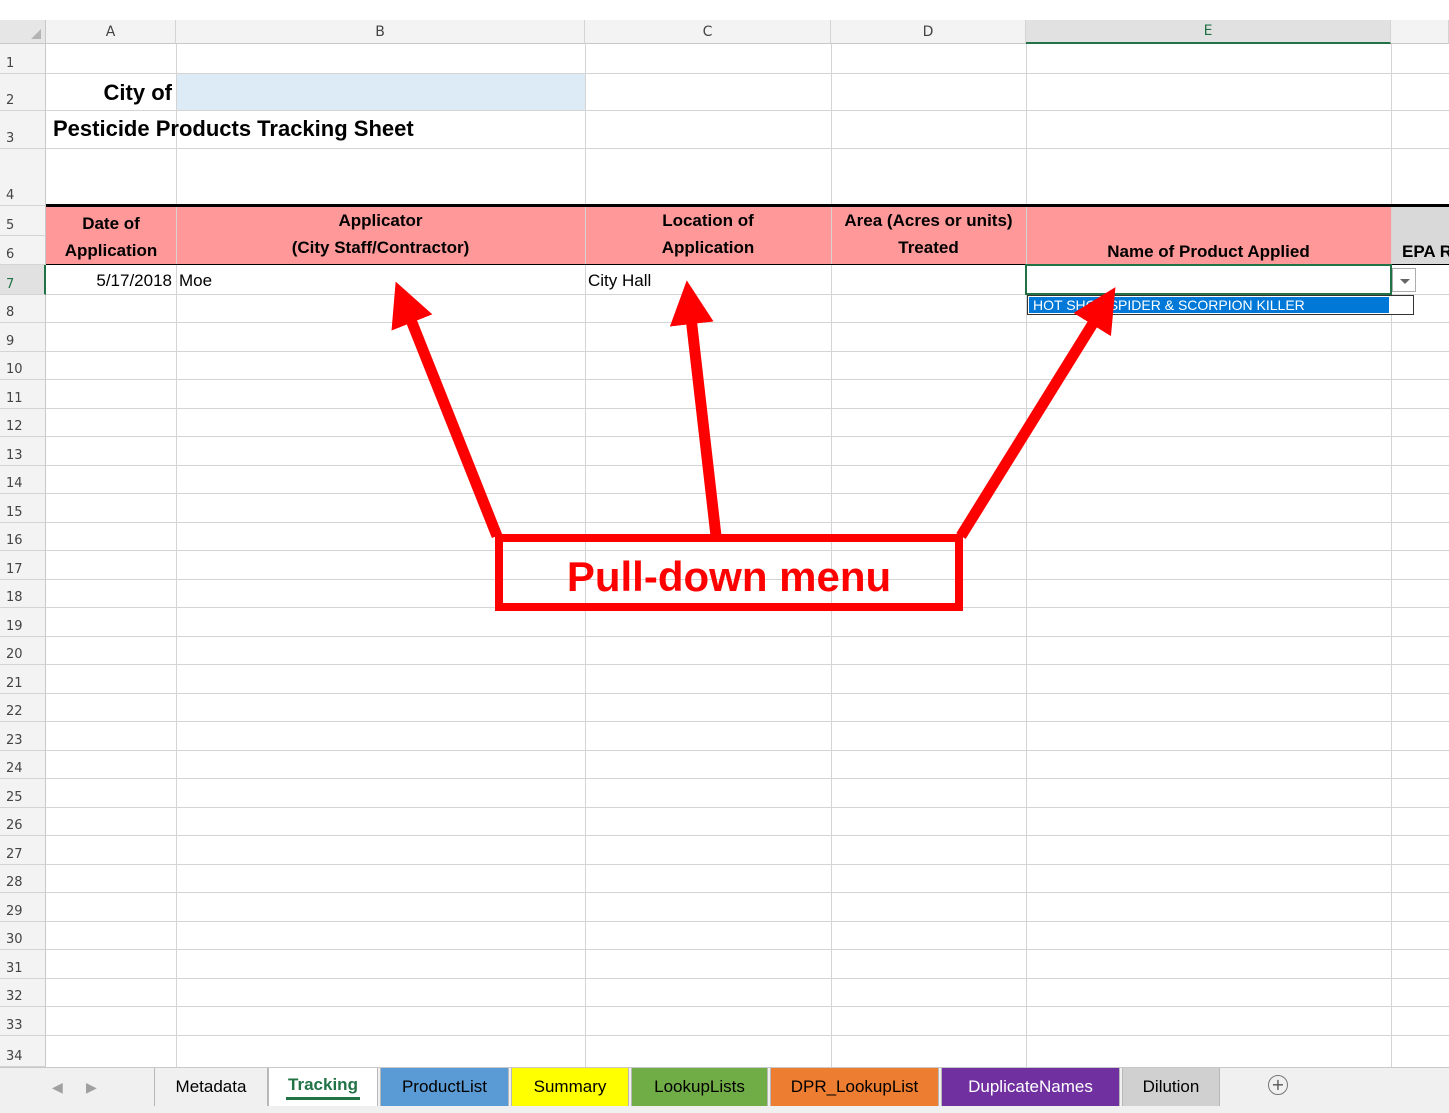 This screenshot has height=1113, width=1449. What do you see at coordinates (695, 408) in the screenshot?
I see `arrow-to-location` at bounding box center [695, 408].